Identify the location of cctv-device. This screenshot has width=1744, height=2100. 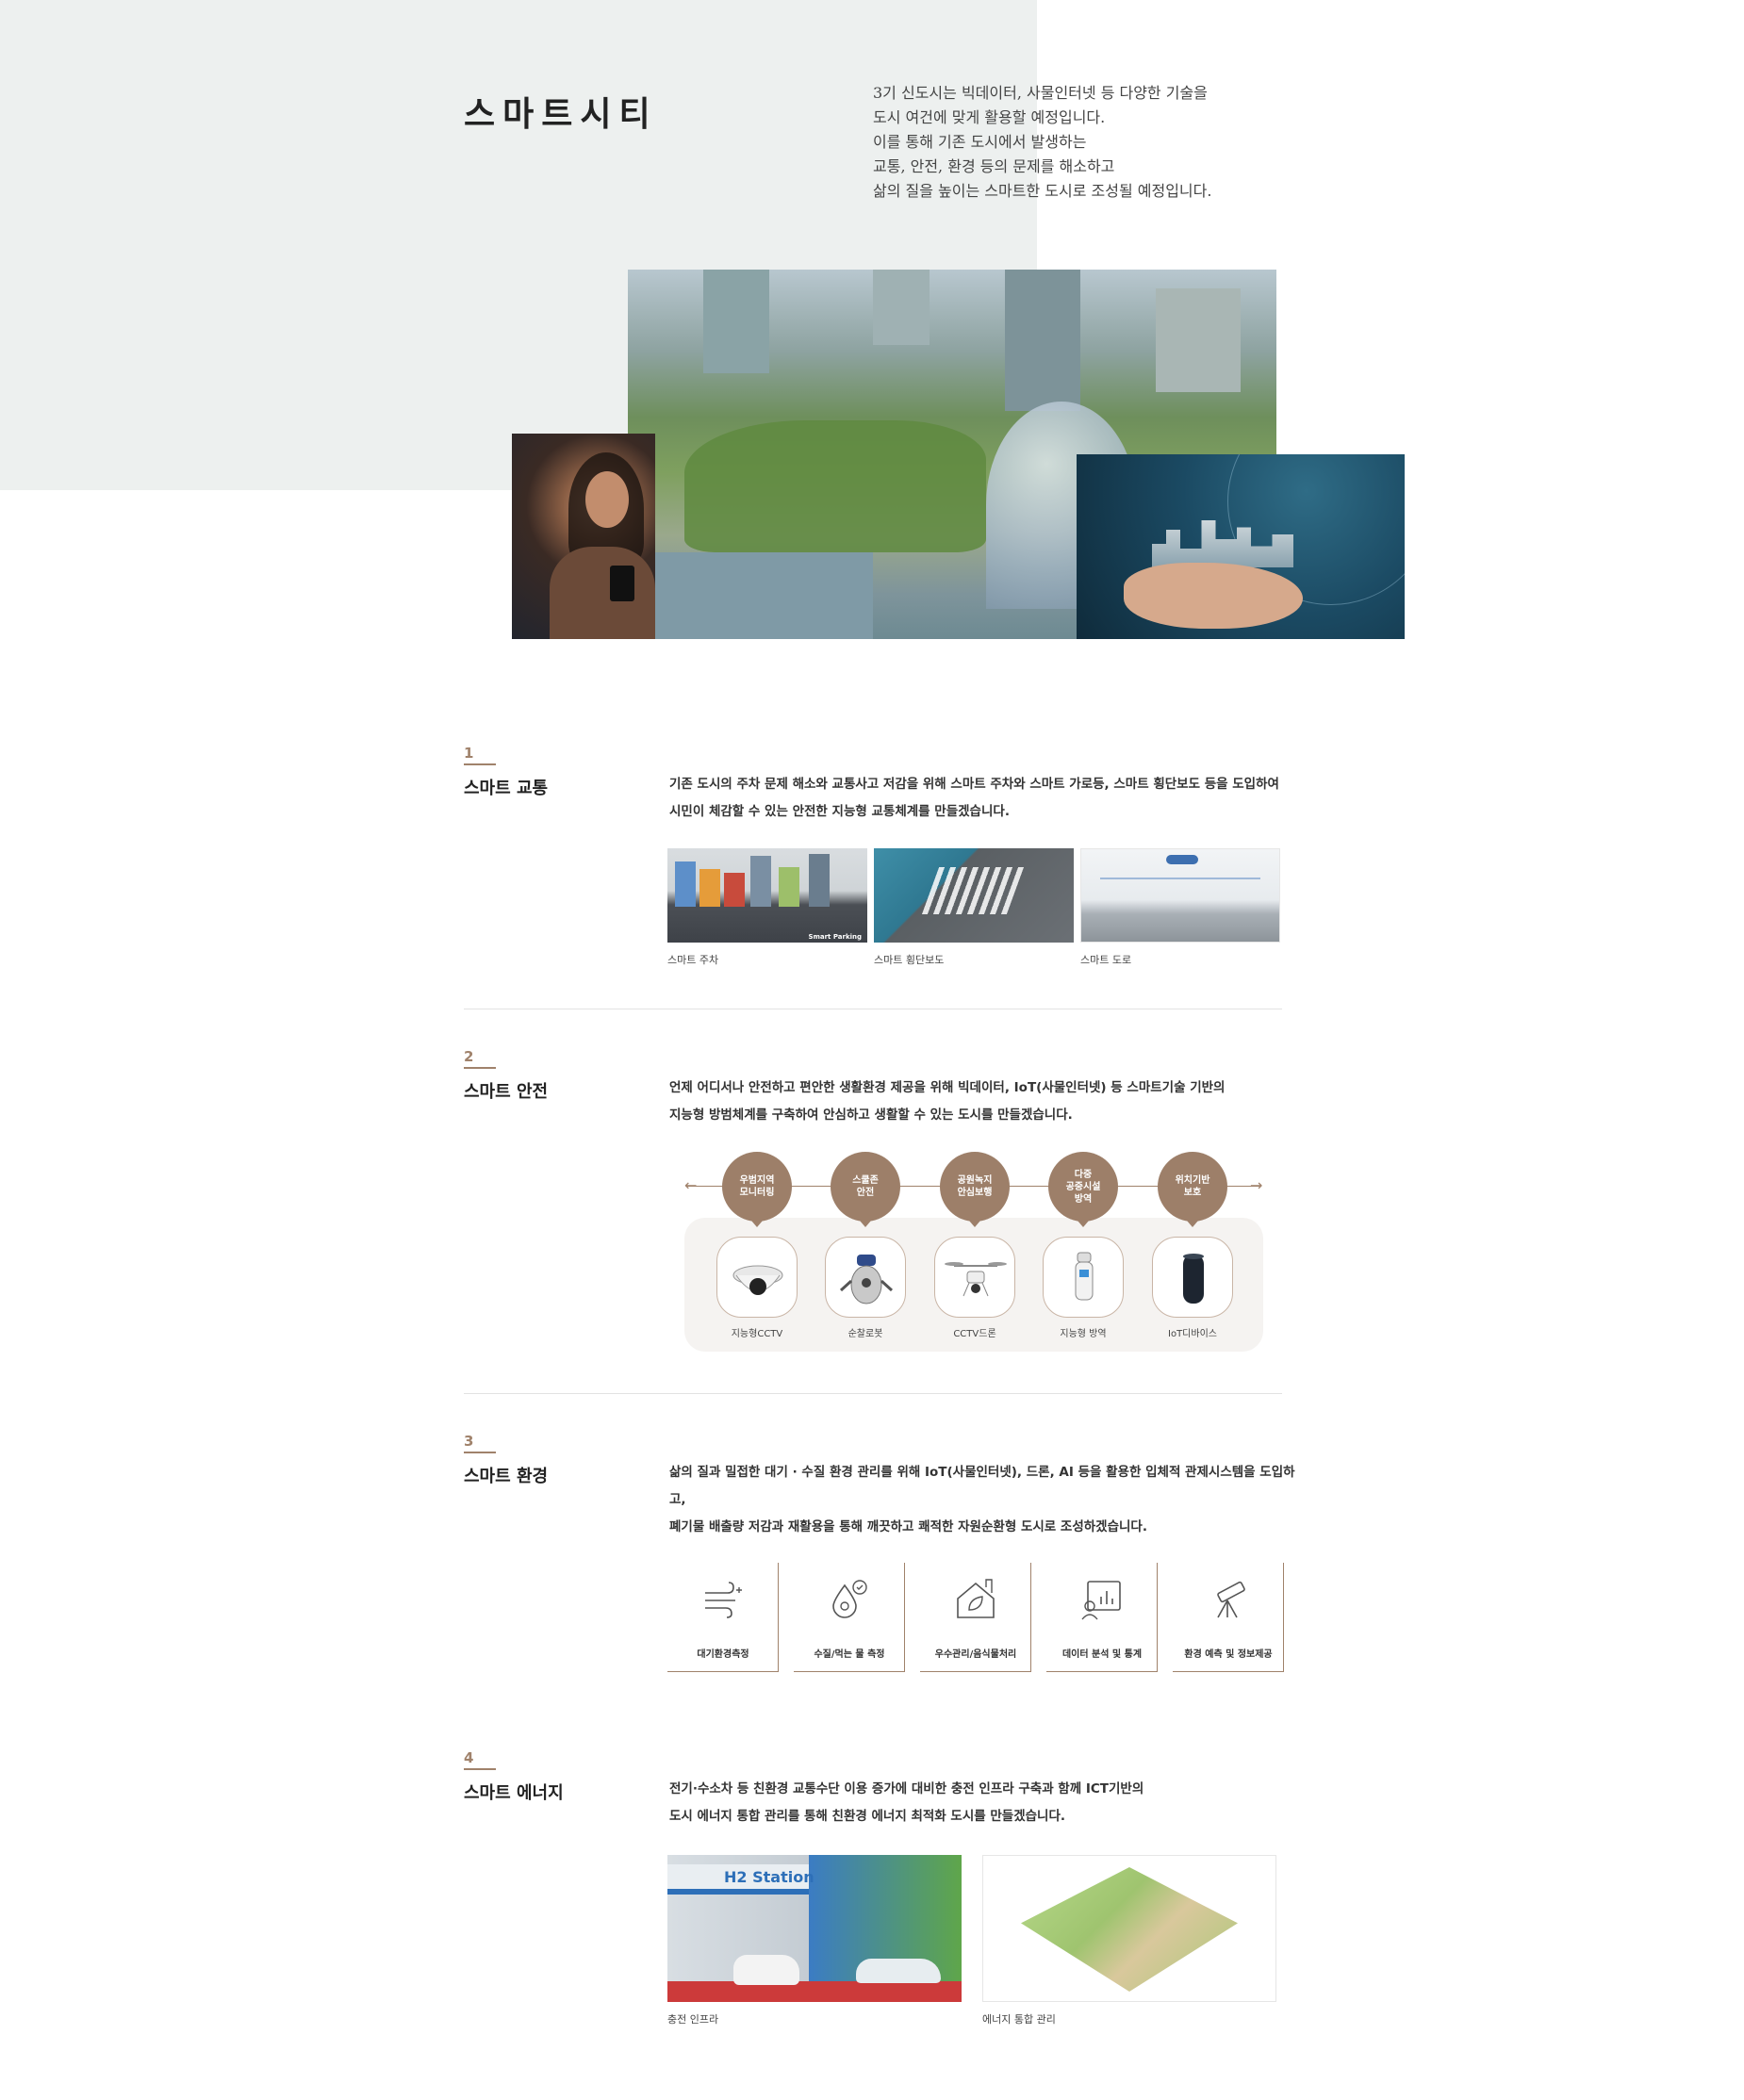
(757, 1277).